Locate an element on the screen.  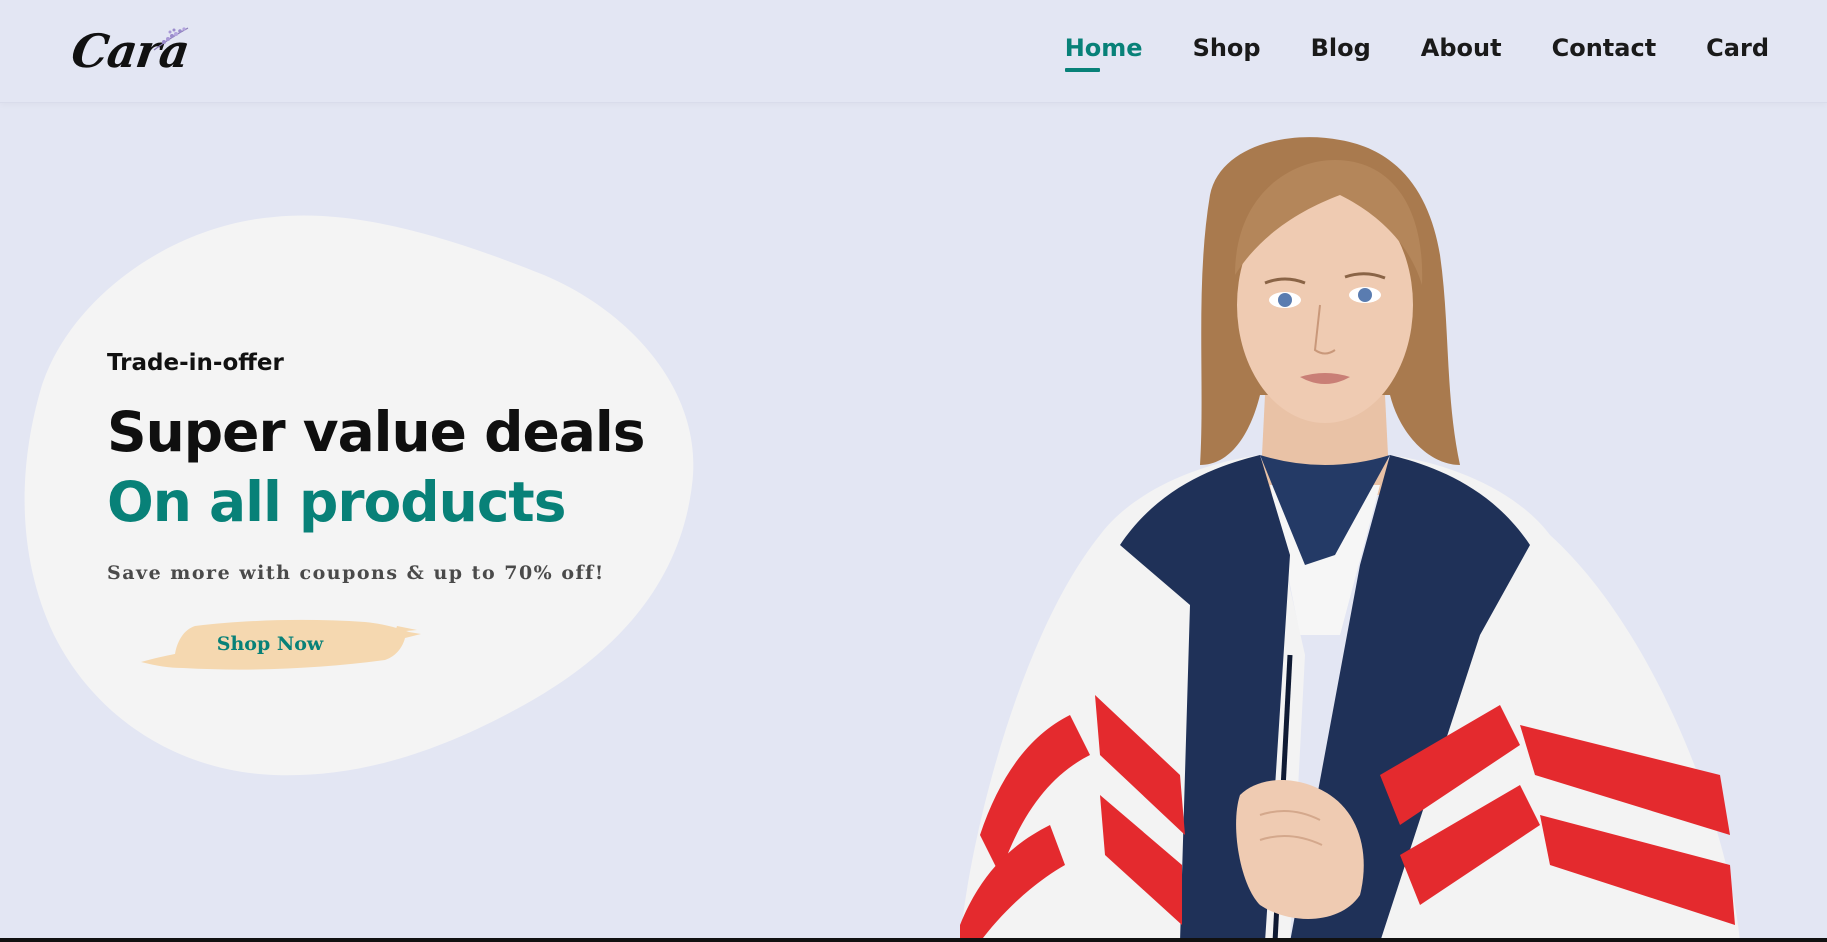
lavender-sprig-icon is located at coordinates (171, 39).